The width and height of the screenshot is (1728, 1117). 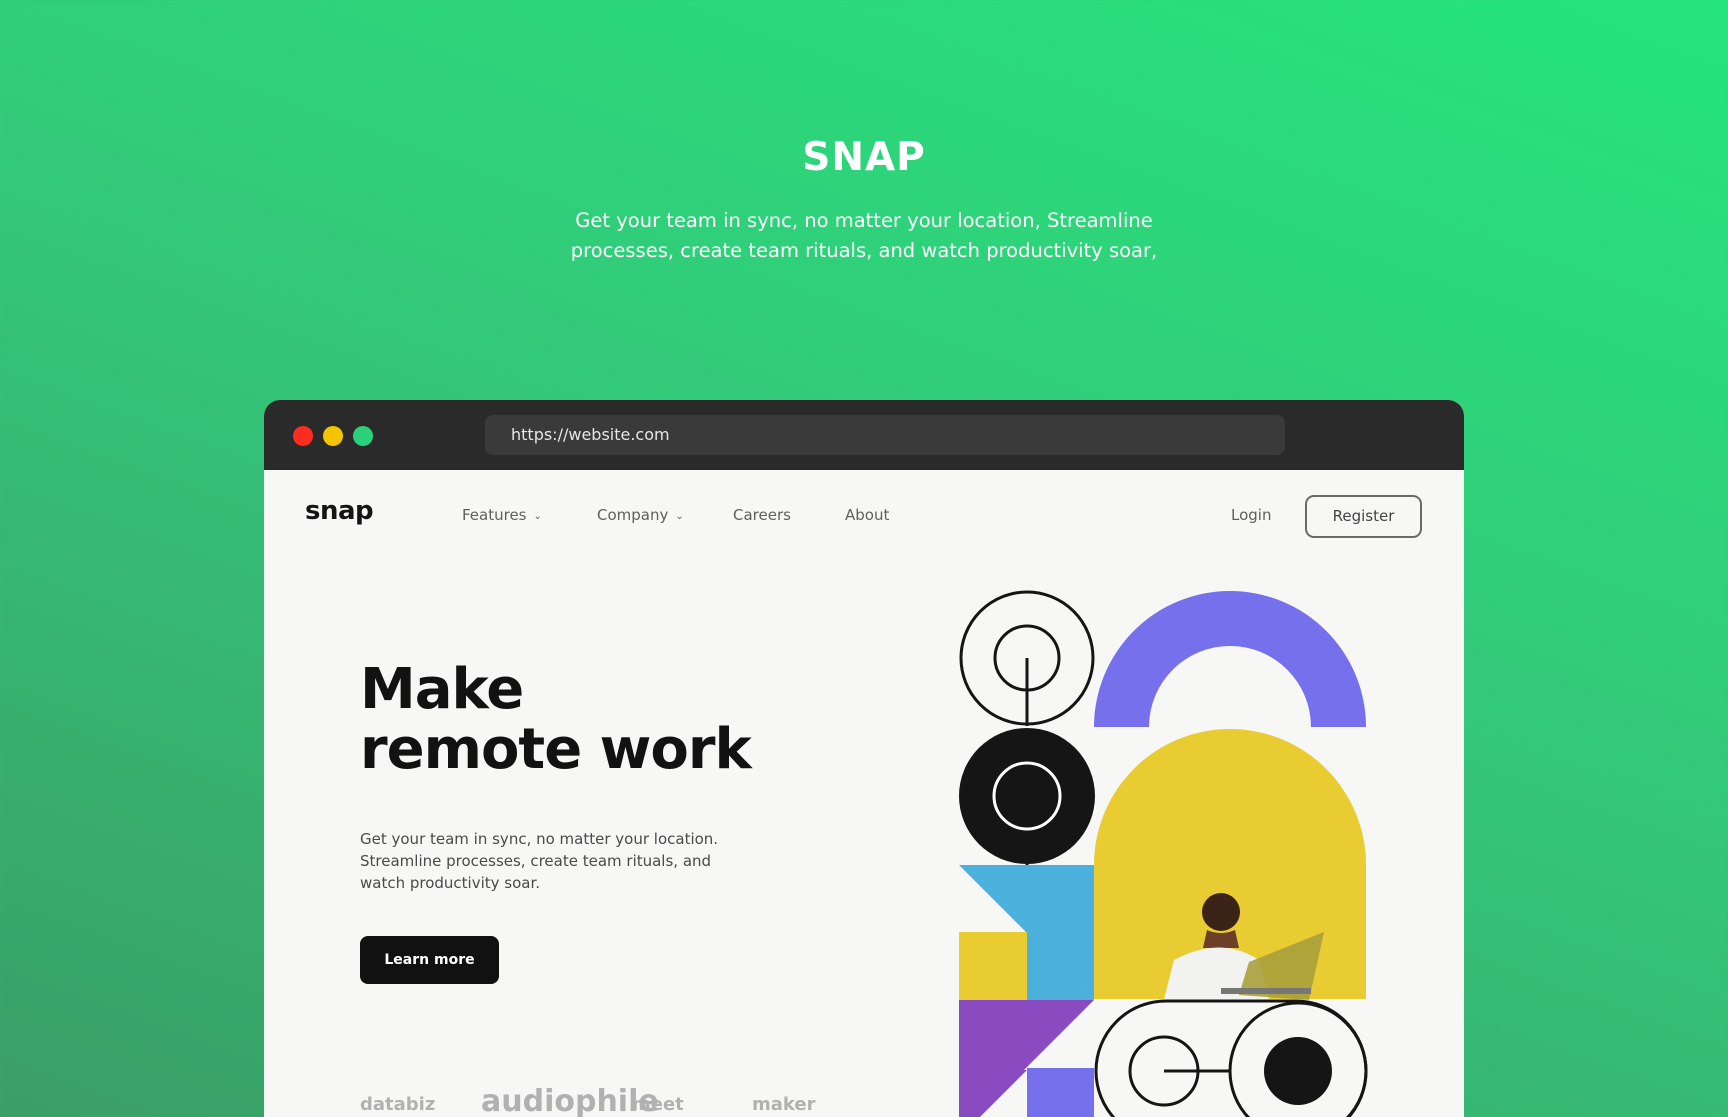 What do you see at coordinates (494, 515) in the screenshot?
I see `nav-features-label: Features` at bounding box center [494, 515].